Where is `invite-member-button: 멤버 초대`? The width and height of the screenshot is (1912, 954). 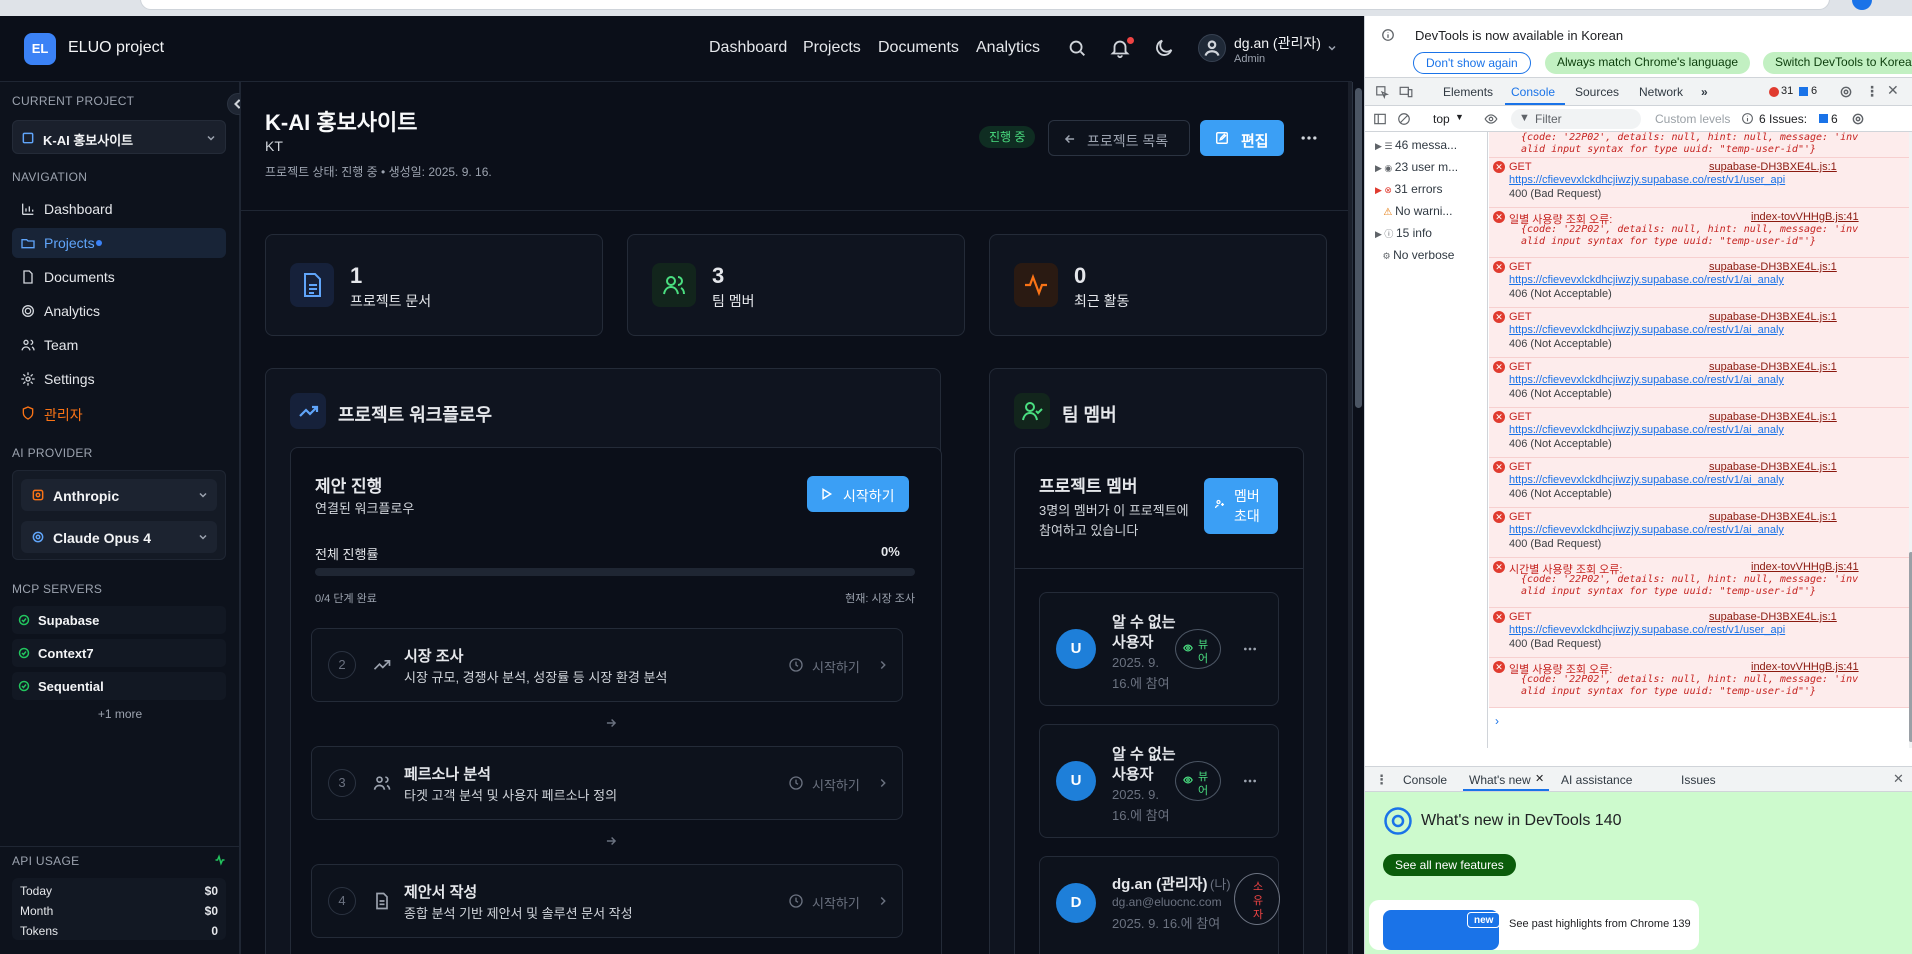
invite-member-button: 멤버 초대 is located at coordinates (1241, 506).